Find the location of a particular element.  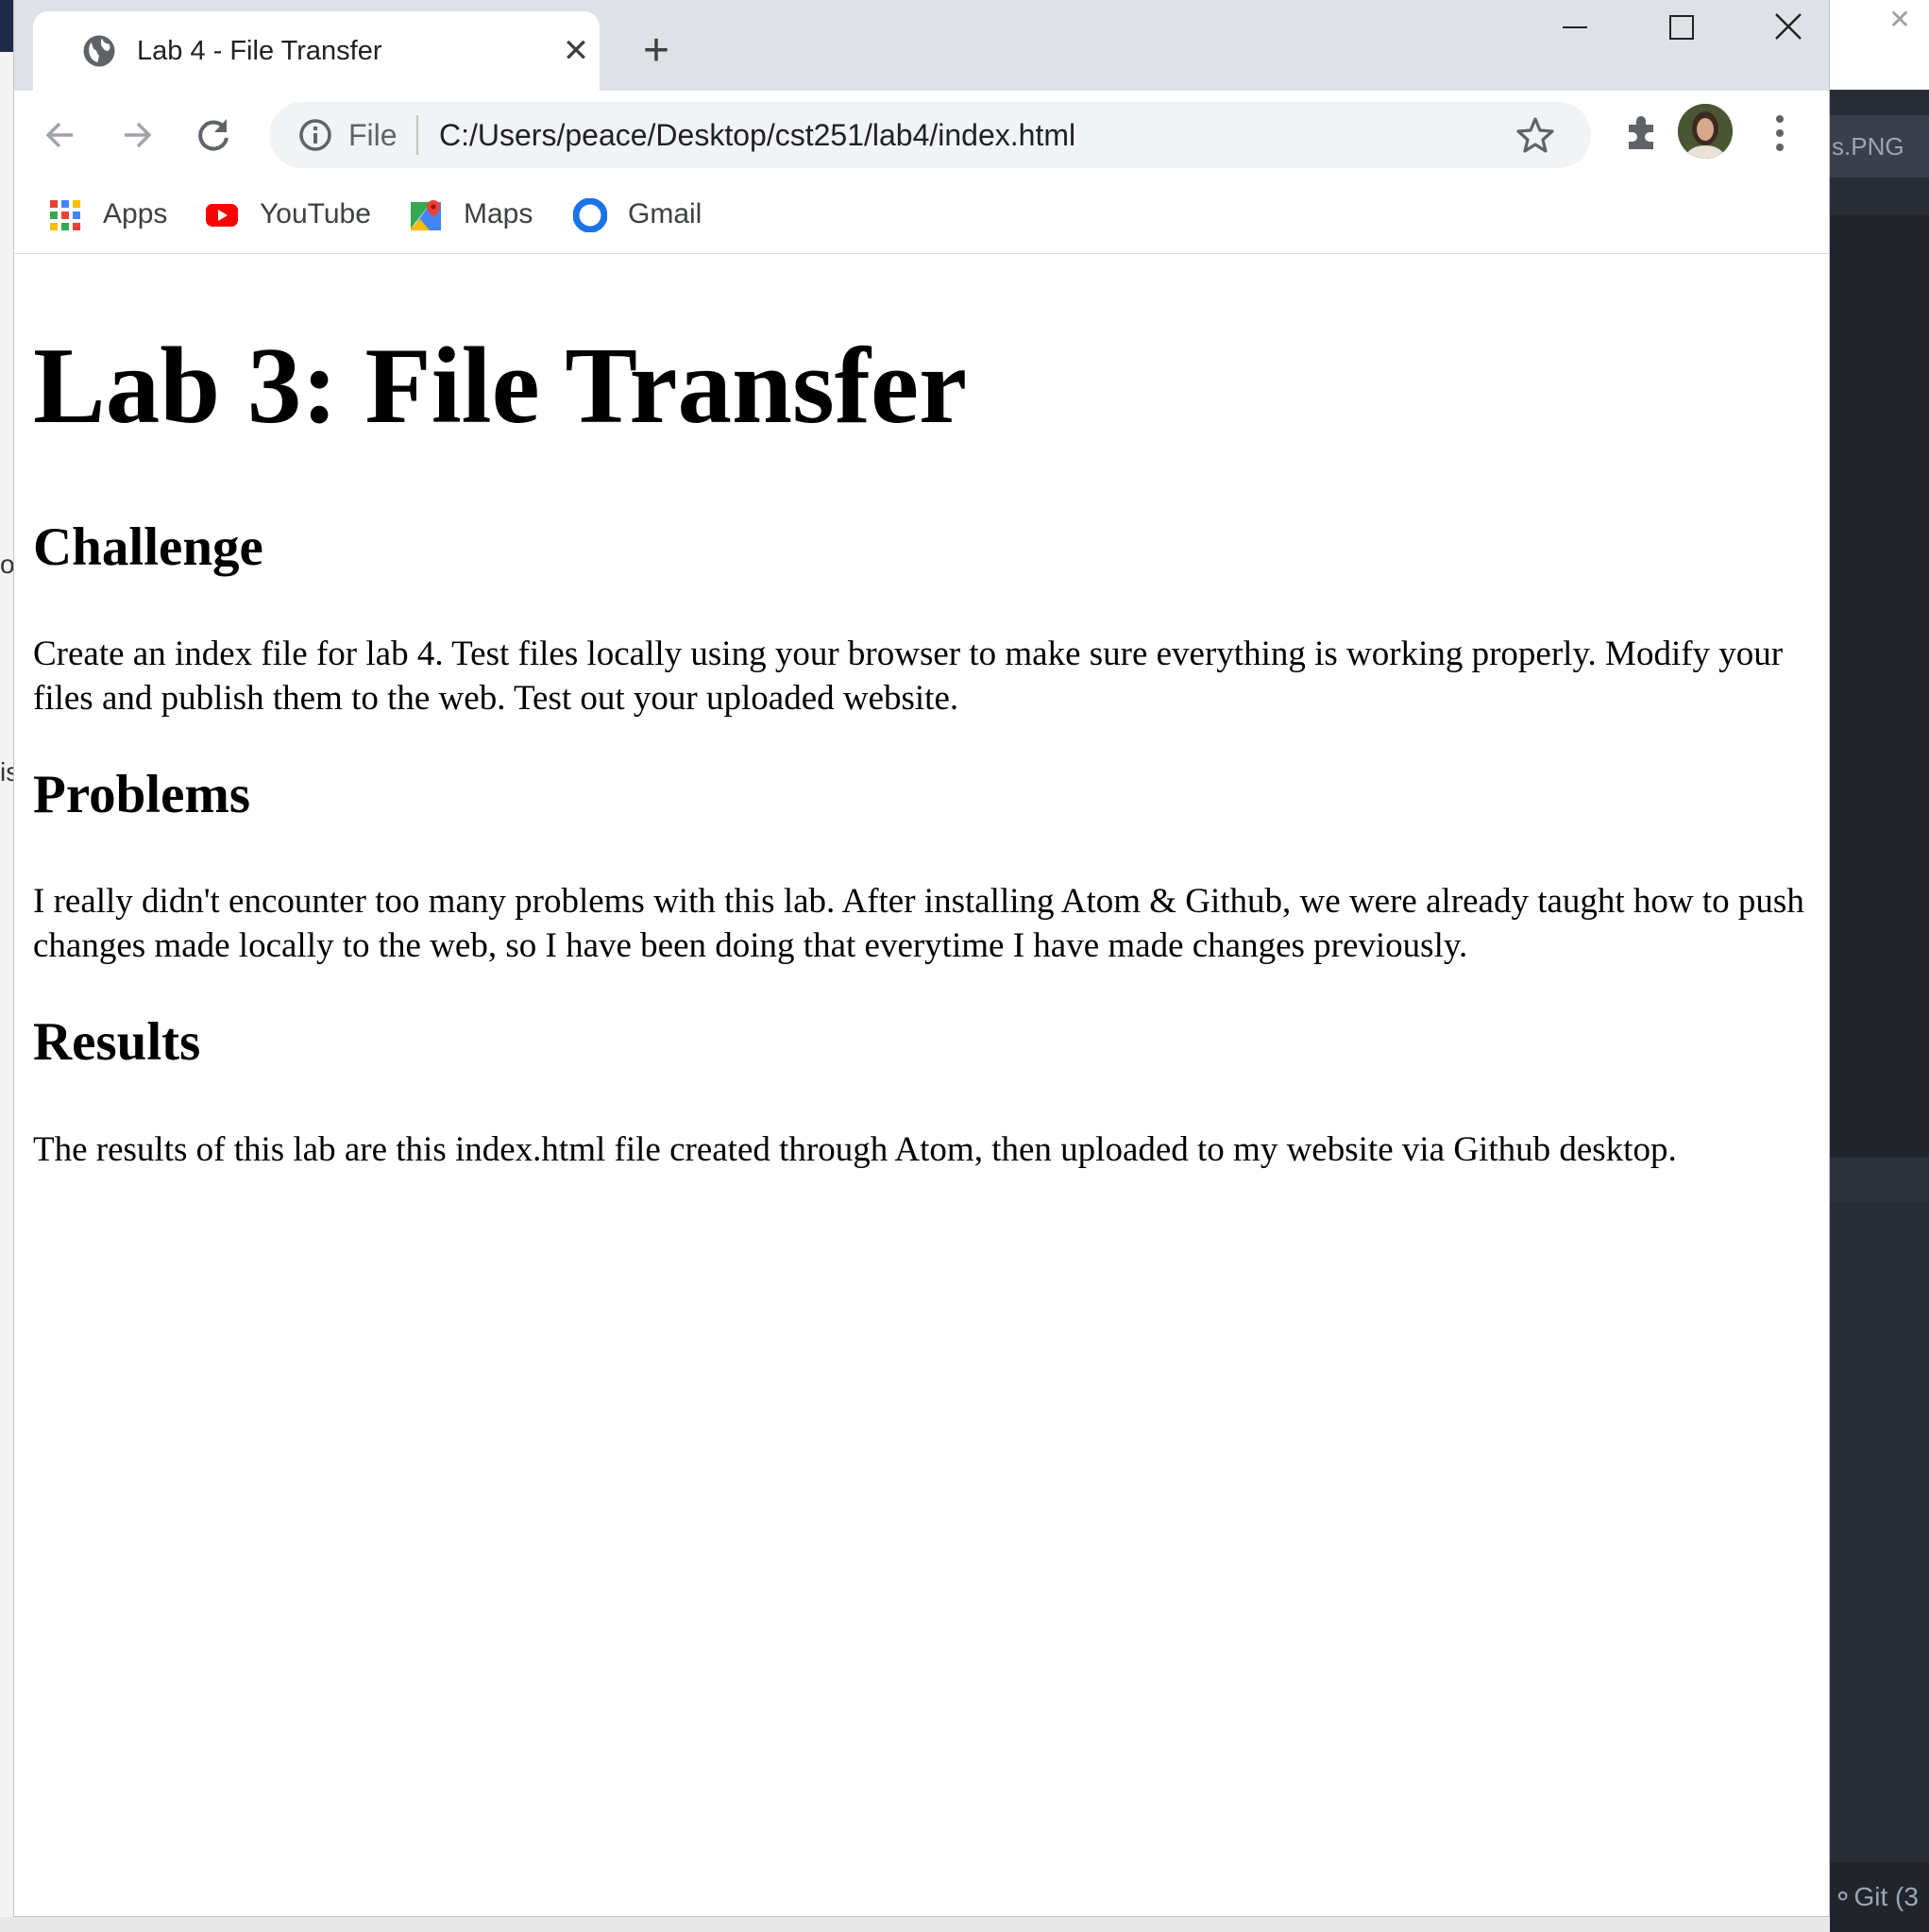

background-editor-tab: s.PNG is located at coordinates (1879, 146).